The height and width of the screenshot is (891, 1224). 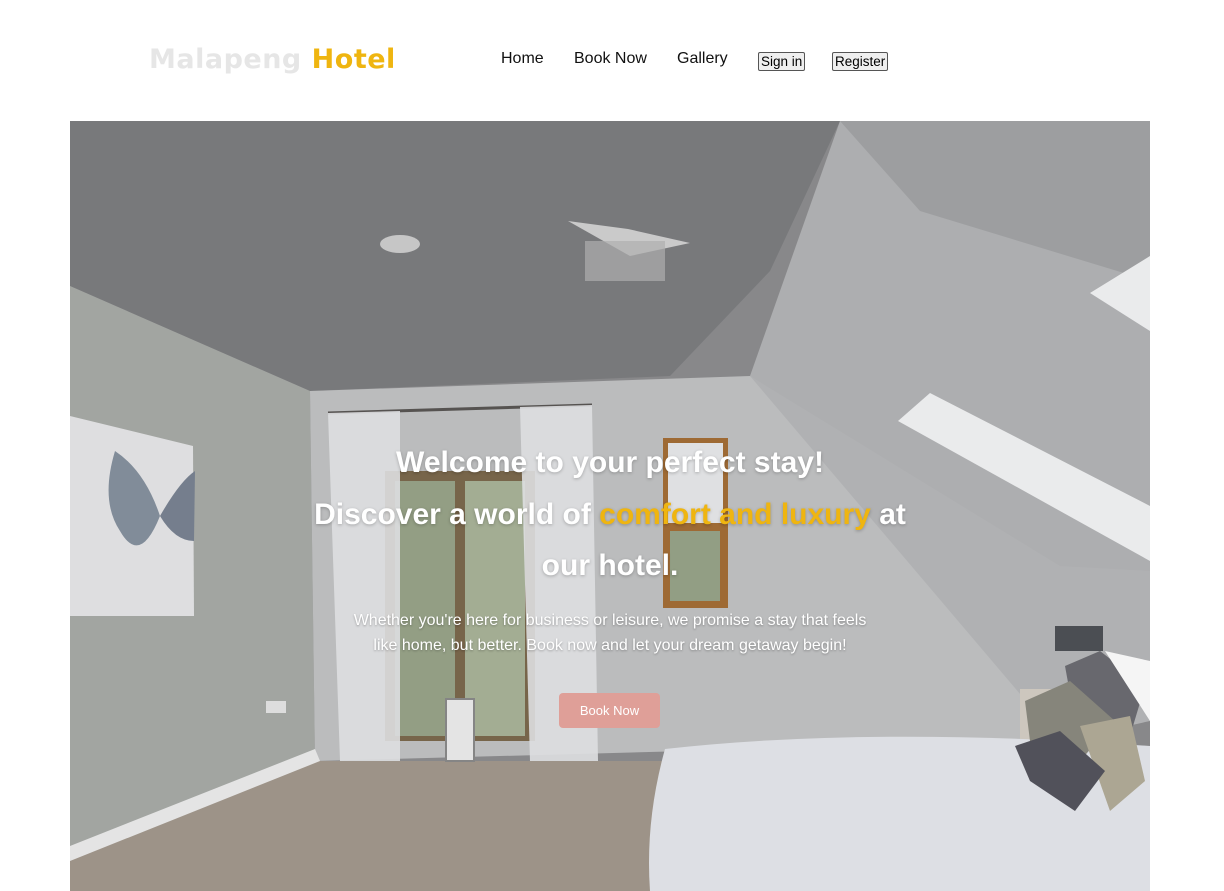 I want to click on headline-line-1: Welcome to your perfect stay!, so click(x=610, y=462).